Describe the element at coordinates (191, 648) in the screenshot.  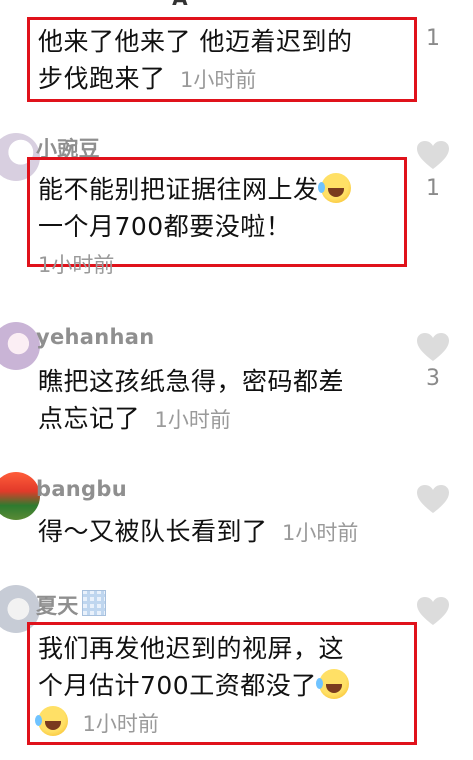
I see `comment-text-line: 我们再发他迟到的视屏，这` at that location.